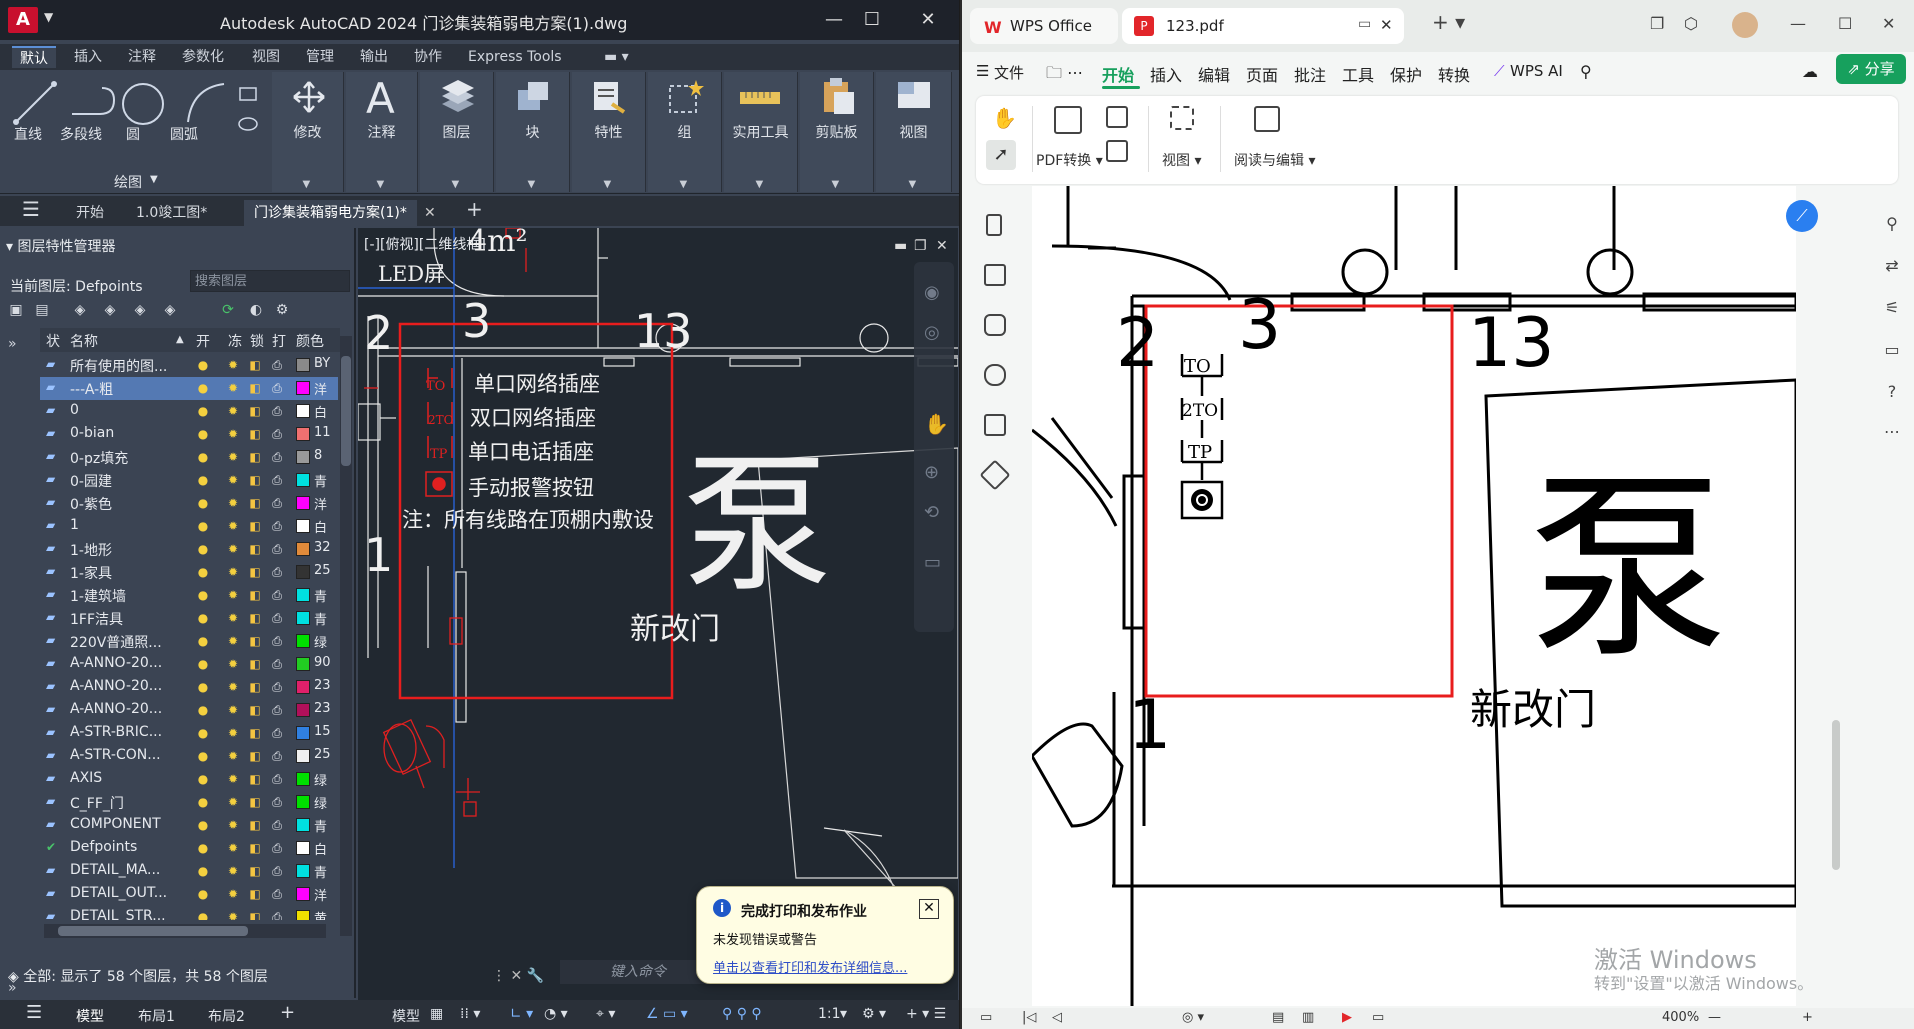  I want to click on first-page-icon: |◁, so click(1029, 1017).